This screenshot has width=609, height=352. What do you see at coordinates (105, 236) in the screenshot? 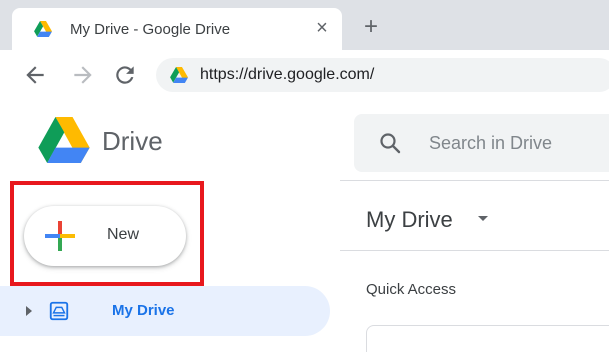
I see `new-button: New` at bounding box center [105, 236].